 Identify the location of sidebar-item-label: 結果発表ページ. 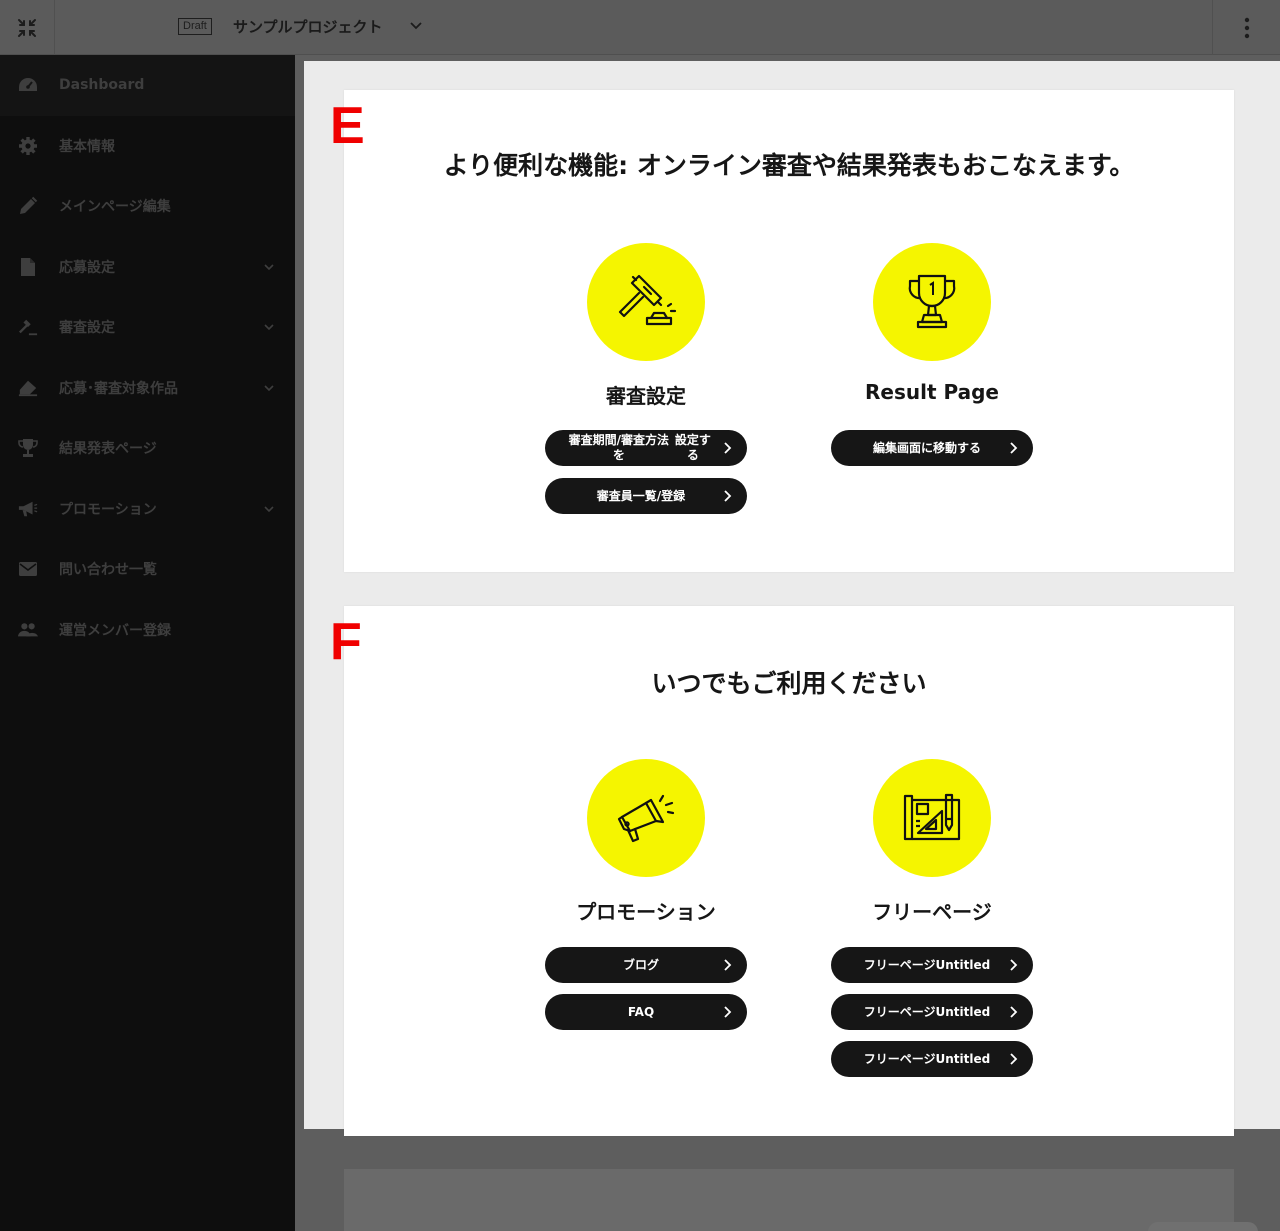
(108, 449).